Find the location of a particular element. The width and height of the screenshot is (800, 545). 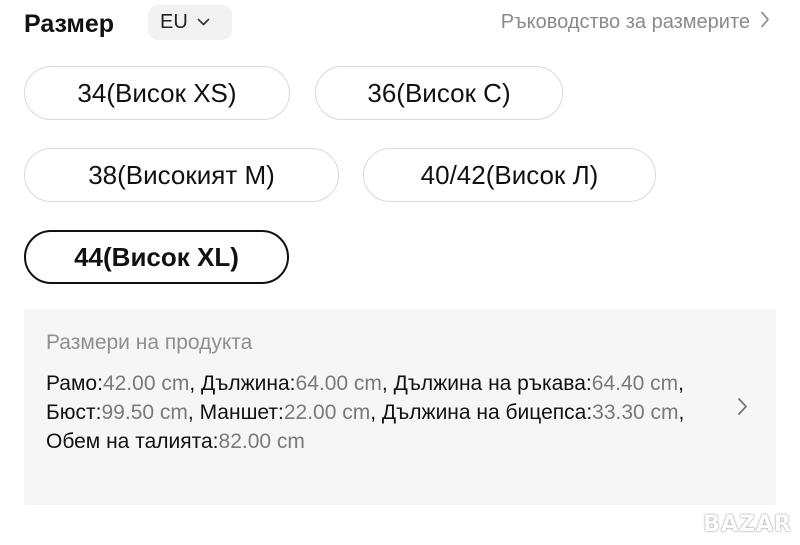

size-guide-label: Ръководство за размерите is located at coordinates (625, 22).